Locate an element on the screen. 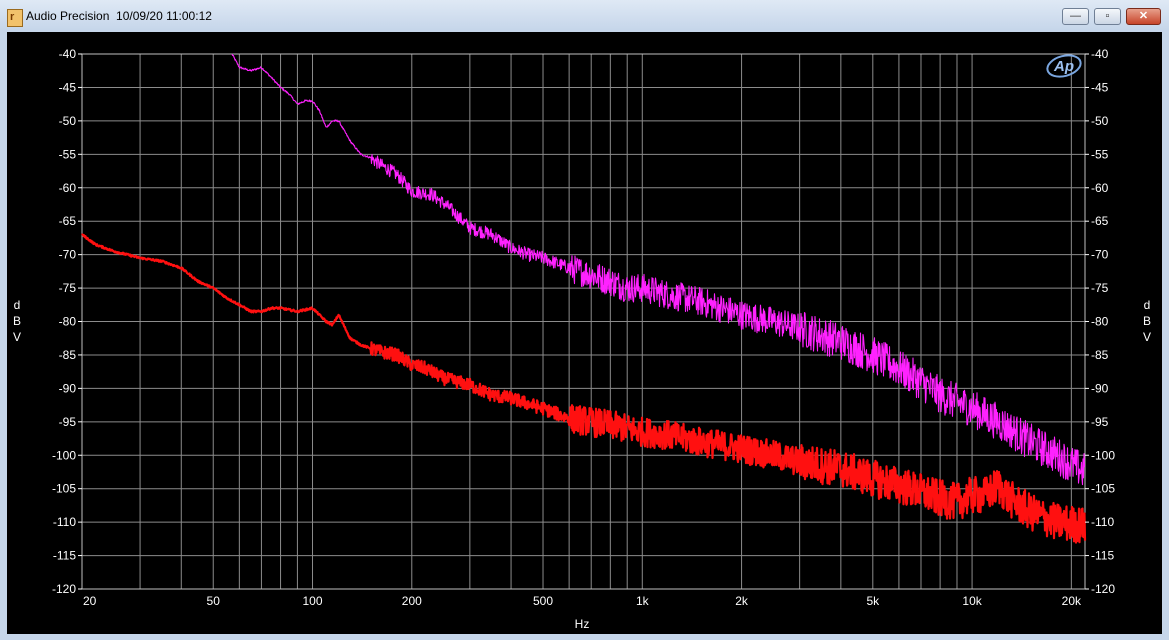 This screenshot has width=1169, height=640. y-tick-label-left: -70 is located at coordinates (68, 255).